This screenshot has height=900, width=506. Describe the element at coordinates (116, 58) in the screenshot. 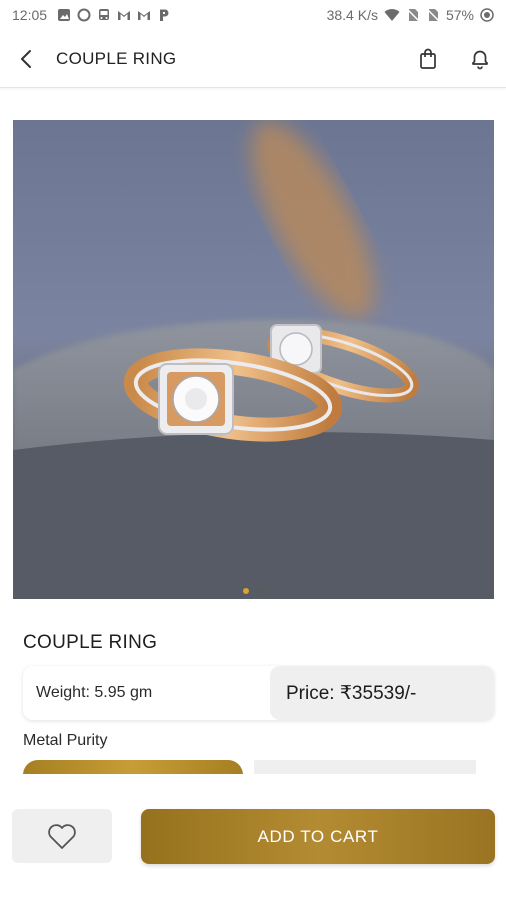

I see `page-title: COUPLE RING` at that location.